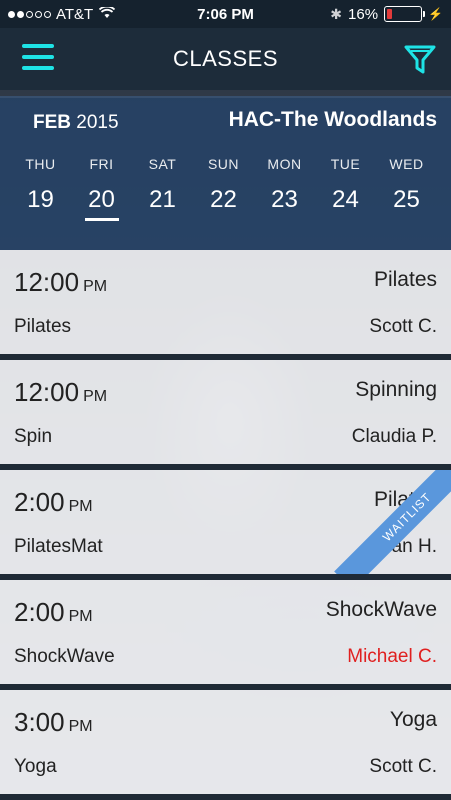  I want to click on day-wed: WED 25, so click(406, 188).